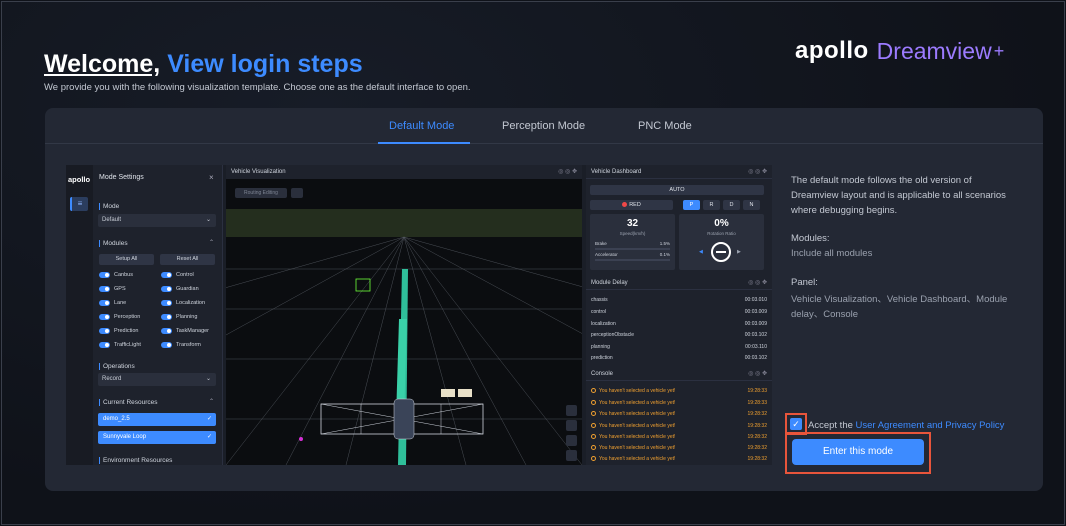 The width and height of the screenshot is (1066, 526). I want to click on preview-module-toggle: Guardian, so click(180, 289).